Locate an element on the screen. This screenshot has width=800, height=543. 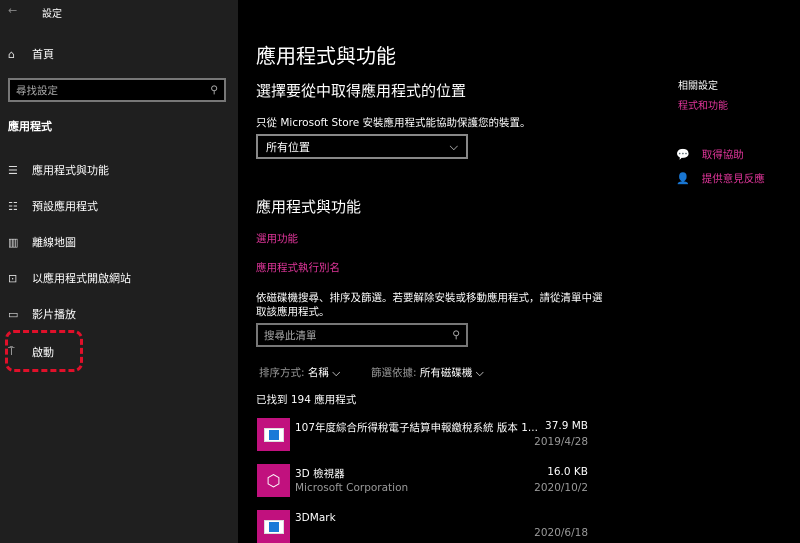
item-label: 應用程式與功能 is located at coordinates (70, 170).